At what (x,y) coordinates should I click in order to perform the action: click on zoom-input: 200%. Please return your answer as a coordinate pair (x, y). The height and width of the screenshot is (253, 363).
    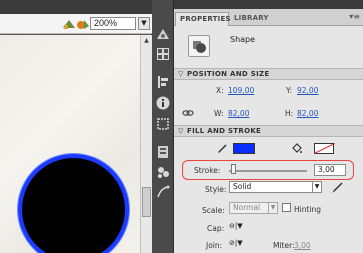
    Looking at the image, I should click on (113, 23).